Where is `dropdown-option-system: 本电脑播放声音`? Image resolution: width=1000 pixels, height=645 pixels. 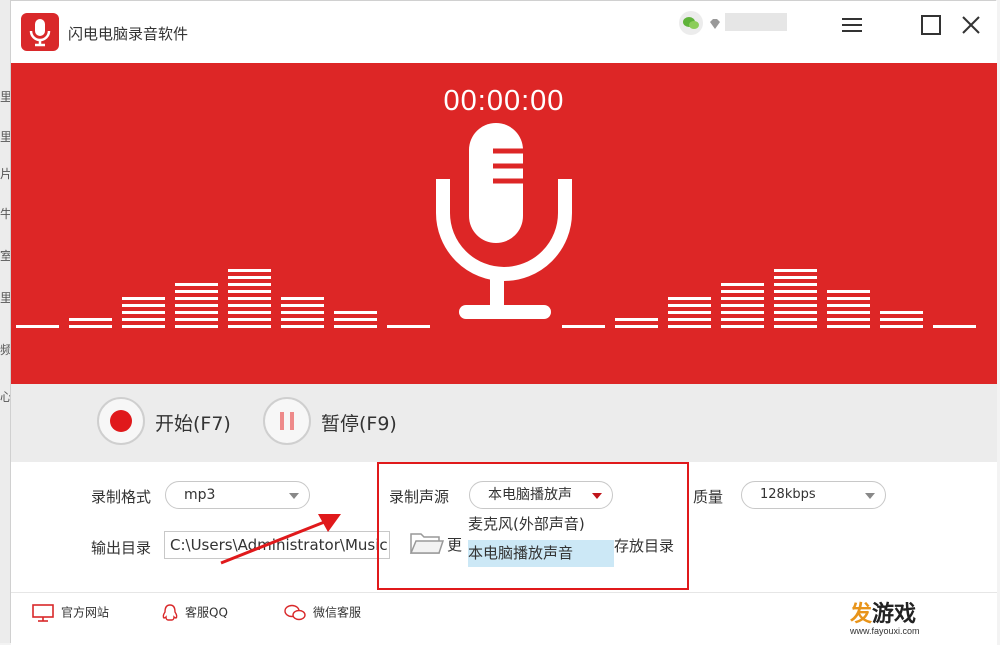
dropdown-option-system: 本电脑播放声音 is located at coordinates (541, 553).